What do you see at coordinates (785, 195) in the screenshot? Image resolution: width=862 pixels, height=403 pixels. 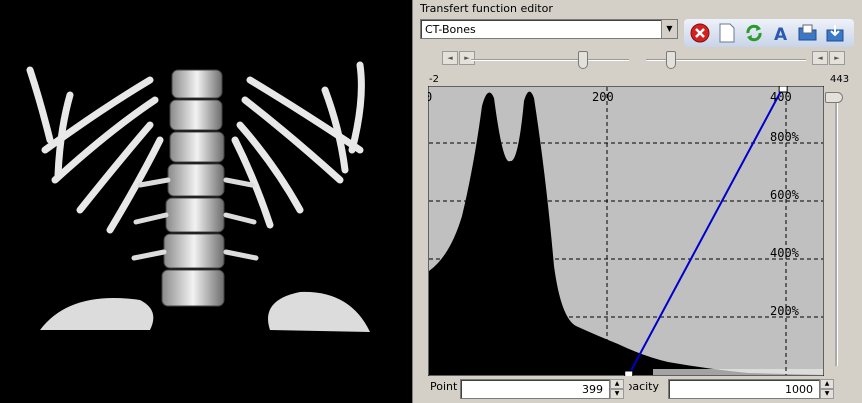 I see `y-tick-label: 600%` at bounding box center [785, 195].